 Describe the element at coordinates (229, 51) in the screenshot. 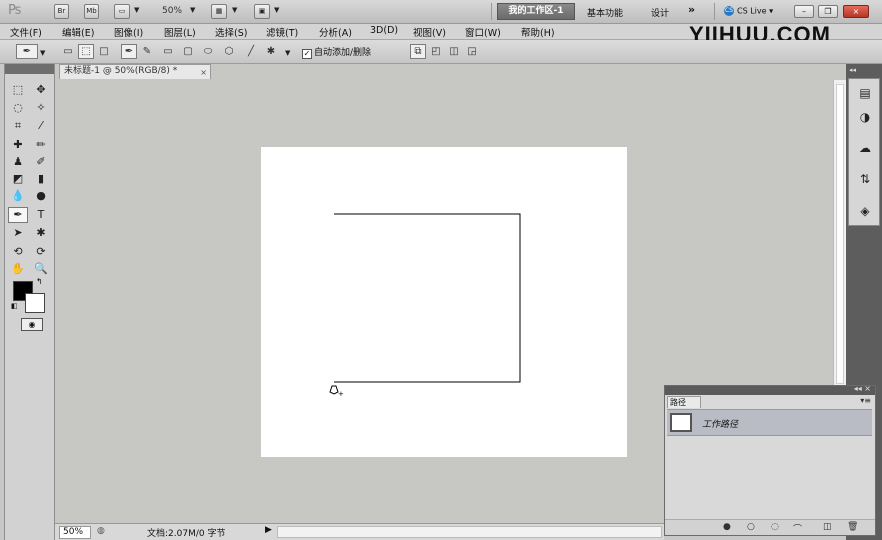

I see `polygon-option-icon: ⬡` at that location.